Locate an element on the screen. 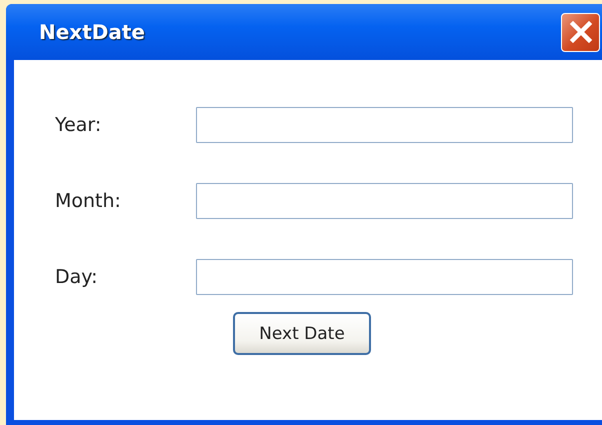 The image size is (602, 425). close-icon is located at coordinates (580, 32).